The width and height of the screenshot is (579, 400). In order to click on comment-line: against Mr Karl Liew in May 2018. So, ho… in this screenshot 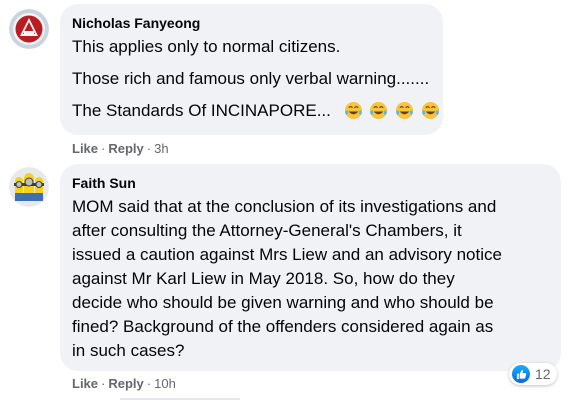, I will do `click(263, 278)`.